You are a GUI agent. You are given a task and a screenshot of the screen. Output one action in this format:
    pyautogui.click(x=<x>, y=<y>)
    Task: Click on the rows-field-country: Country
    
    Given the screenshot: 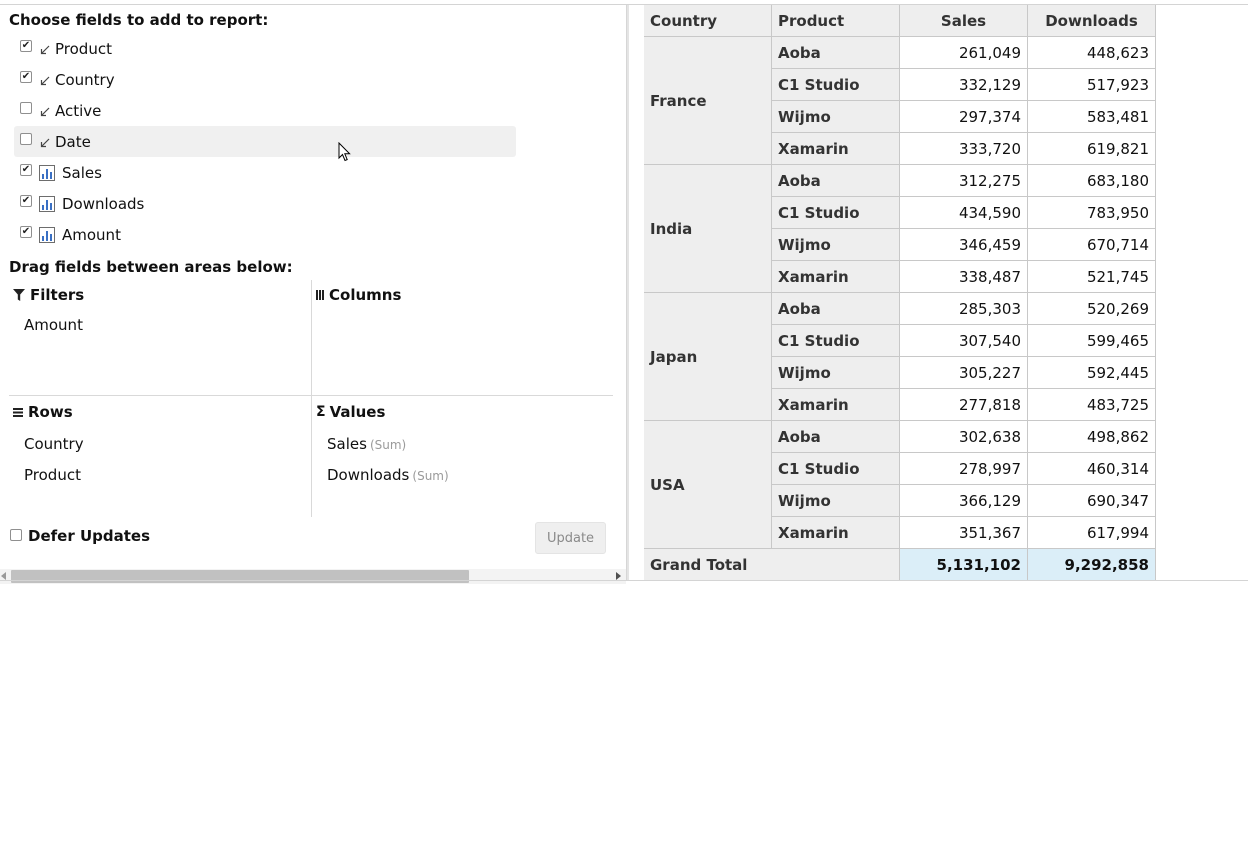 What is the action you would take?
    pyautogui.click(x=54, y=444)
    